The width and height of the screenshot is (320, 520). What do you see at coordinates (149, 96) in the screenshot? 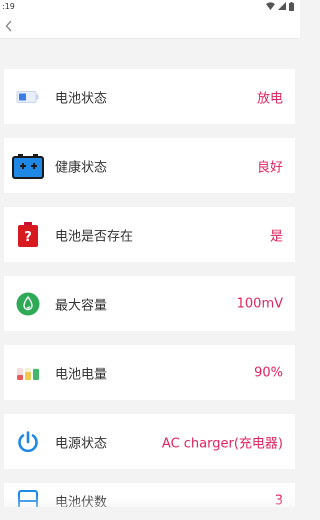
I see `list-item-battery-status: 电池状态 放电` at bounding box center [149, 96].